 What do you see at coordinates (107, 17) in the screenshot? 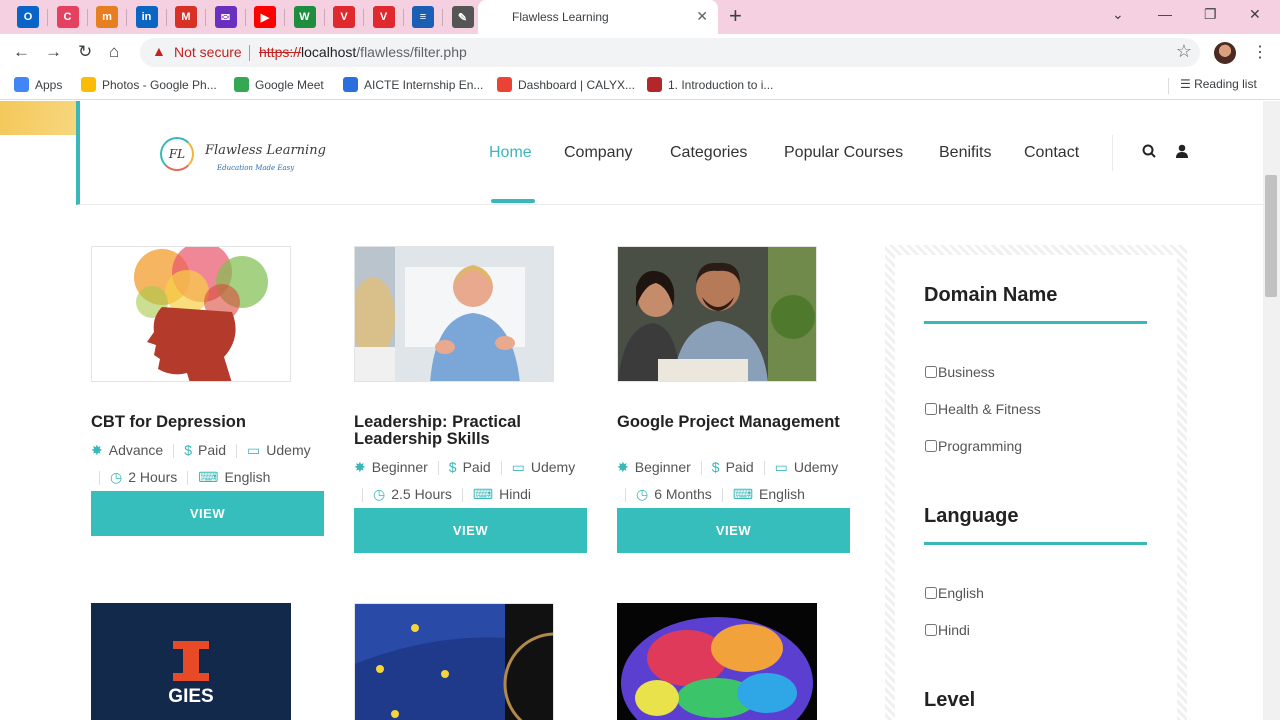
I see `m-icon: m` at bounding box center [107, 17].